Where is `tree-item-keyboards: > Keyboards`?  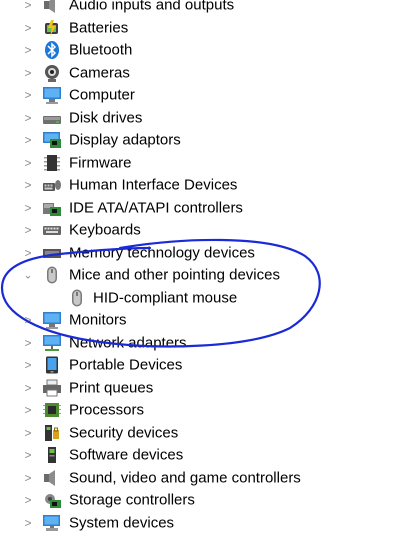 tree-item-keyboards: > Keyboards is located at coordinates (209, 230).